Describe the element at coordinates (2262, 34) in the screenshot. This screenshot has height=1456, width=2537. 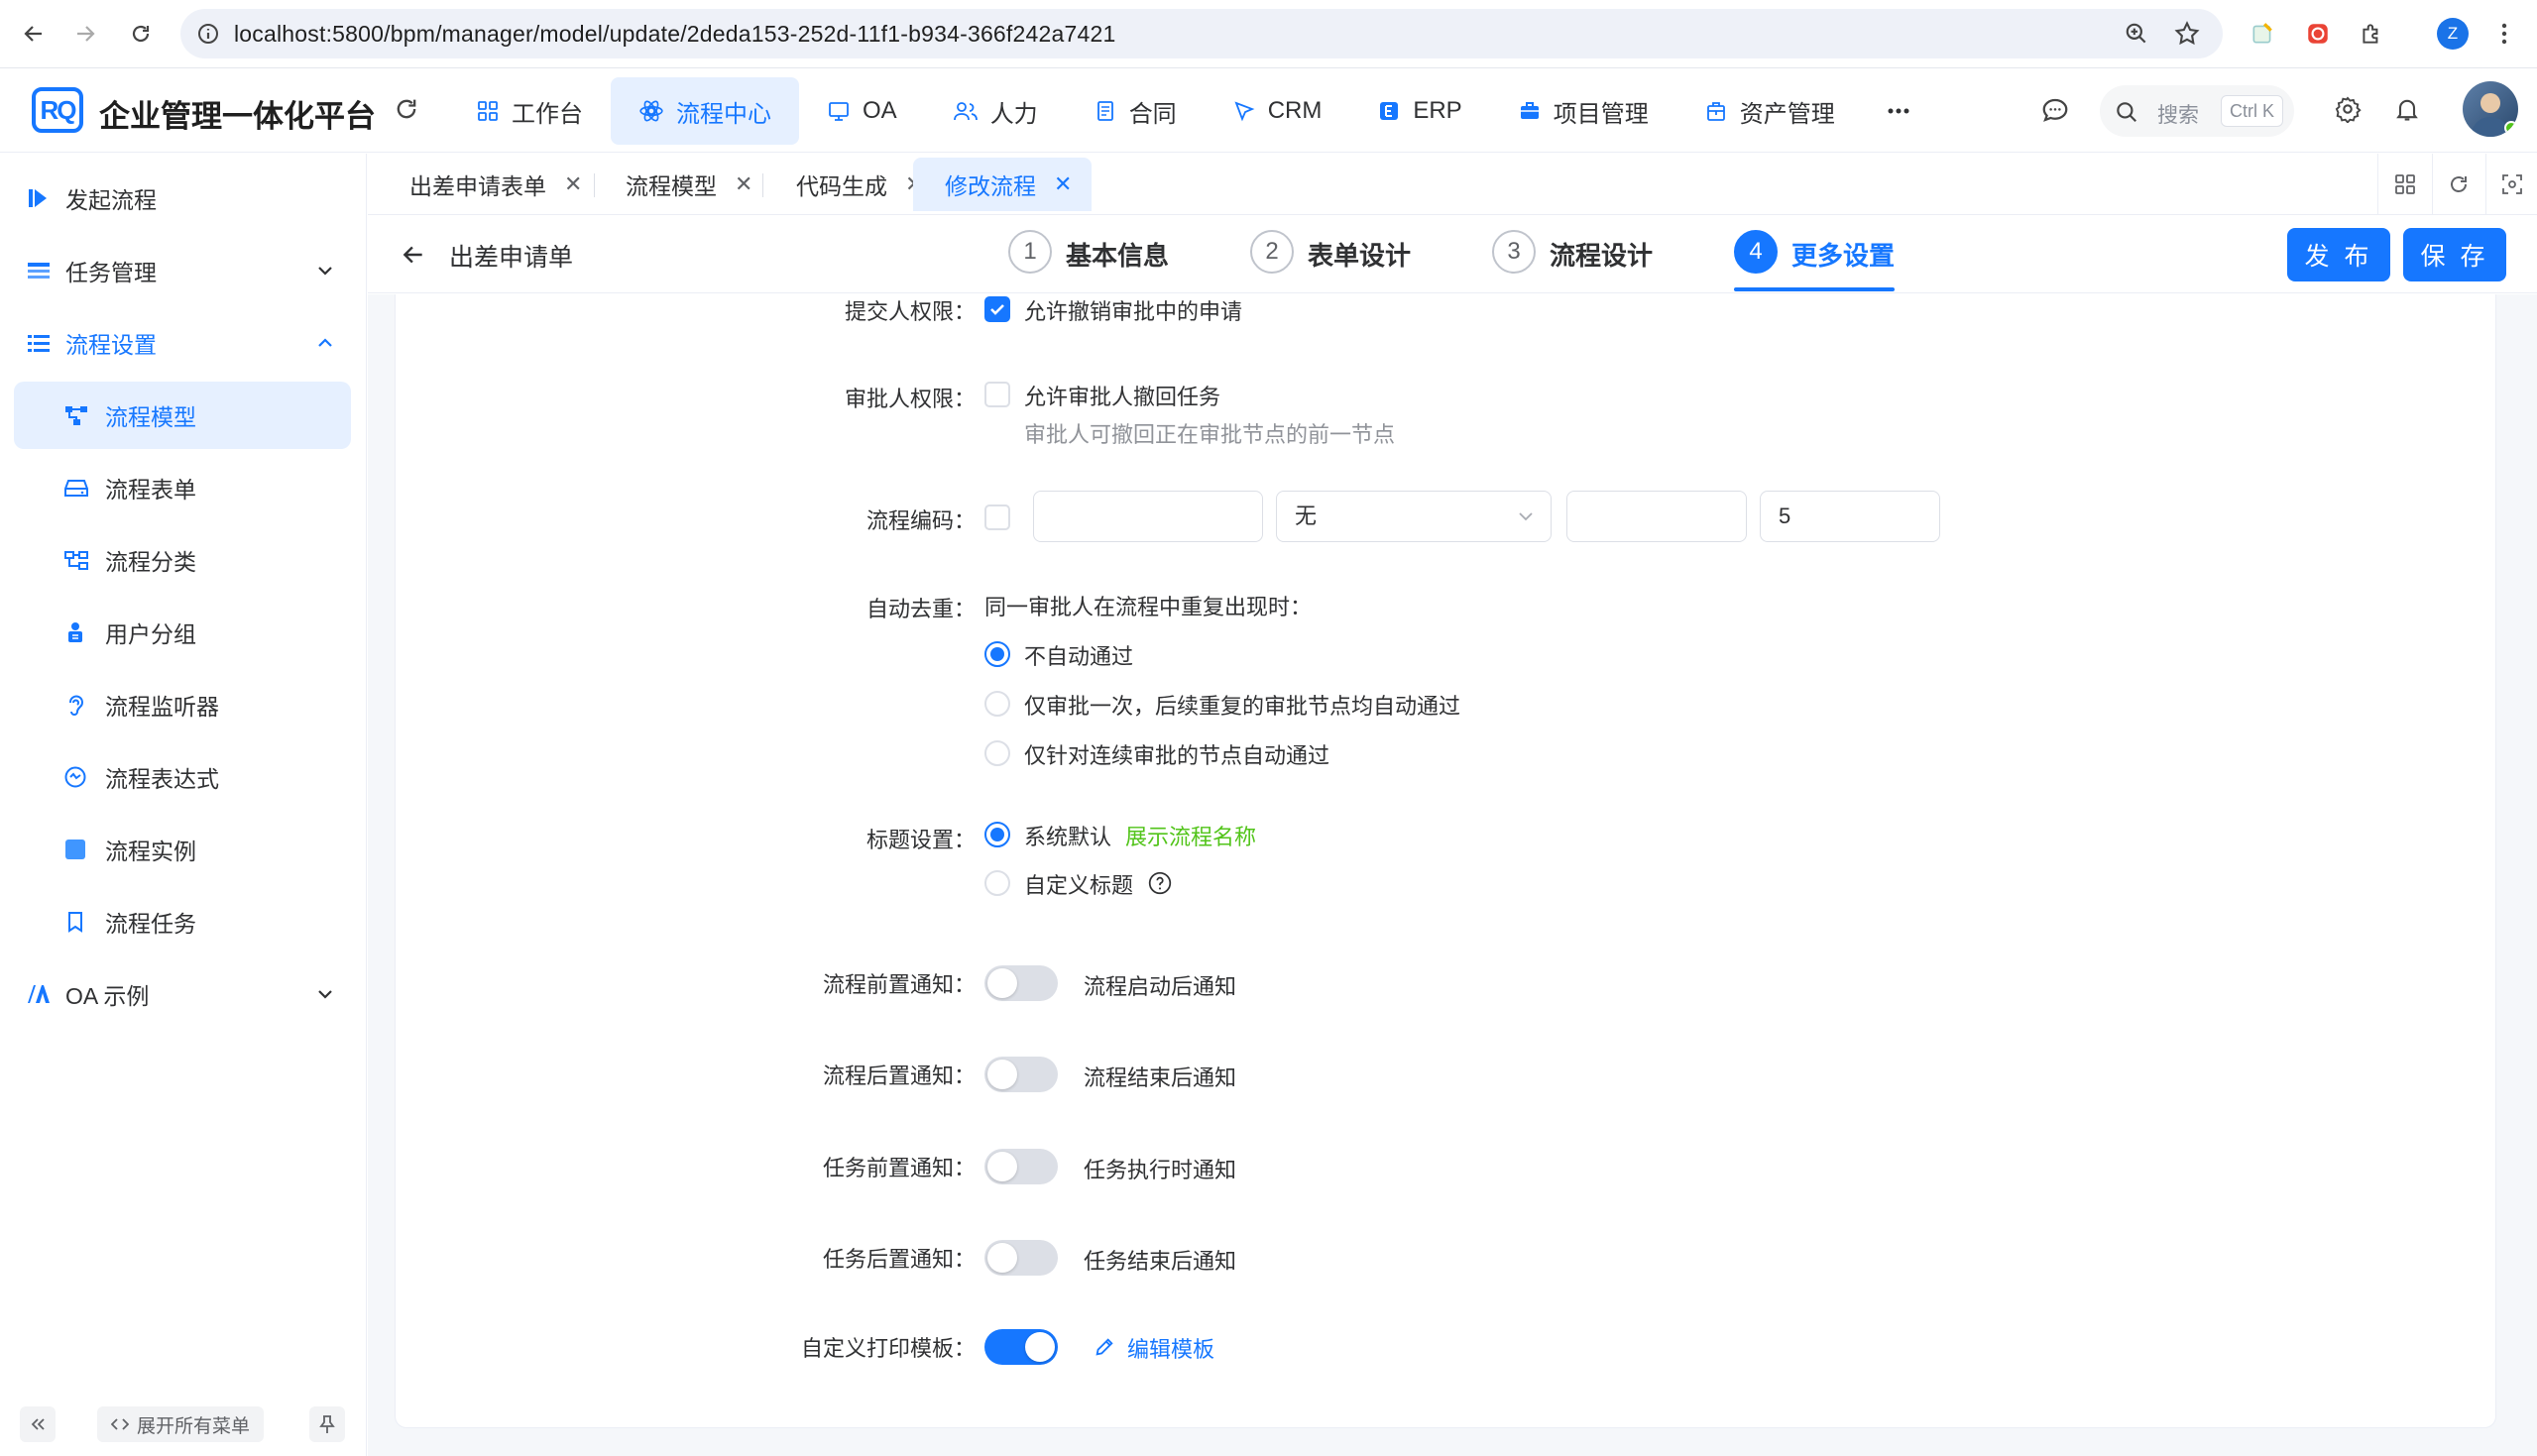
I see `extension-note-icon` at that location.